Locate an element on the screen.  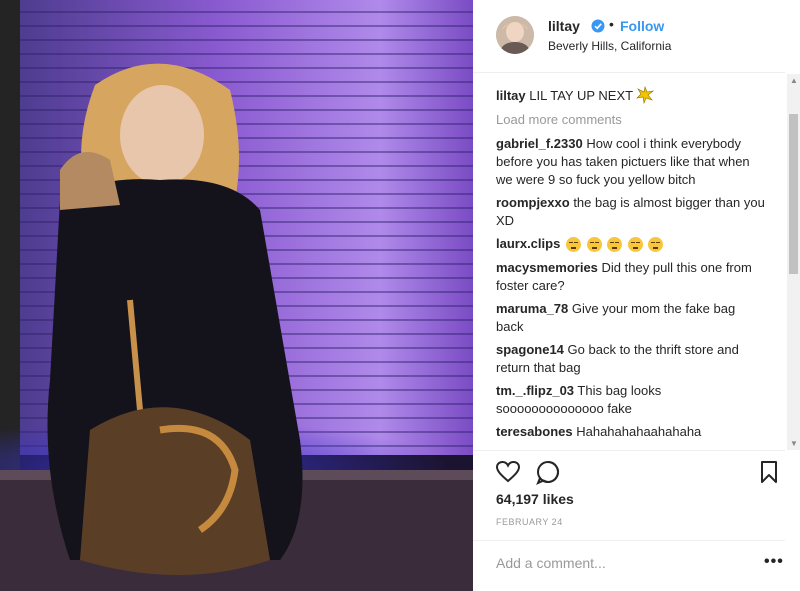
comment-item: teresabones Hahahahahaahahaha is located at coordinates (631, 432).